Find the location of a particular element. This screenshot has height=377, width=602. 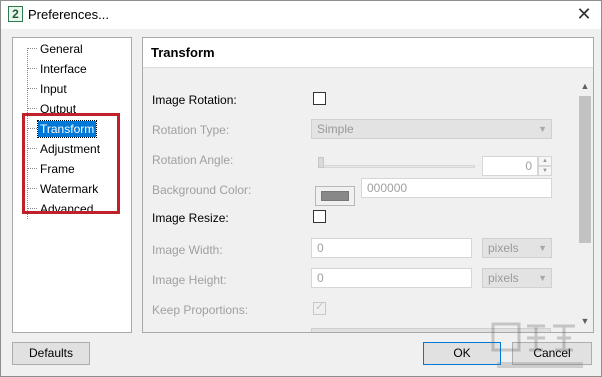

panel-title: Transform is located at coordinates (183, 52).